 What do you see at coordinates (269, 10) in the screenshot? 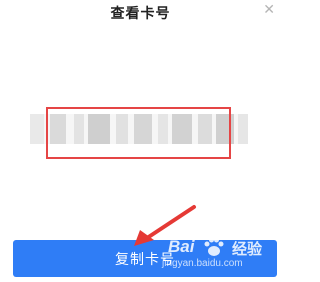
I see `close-icon: ✕` at bounding box center [269, 10].